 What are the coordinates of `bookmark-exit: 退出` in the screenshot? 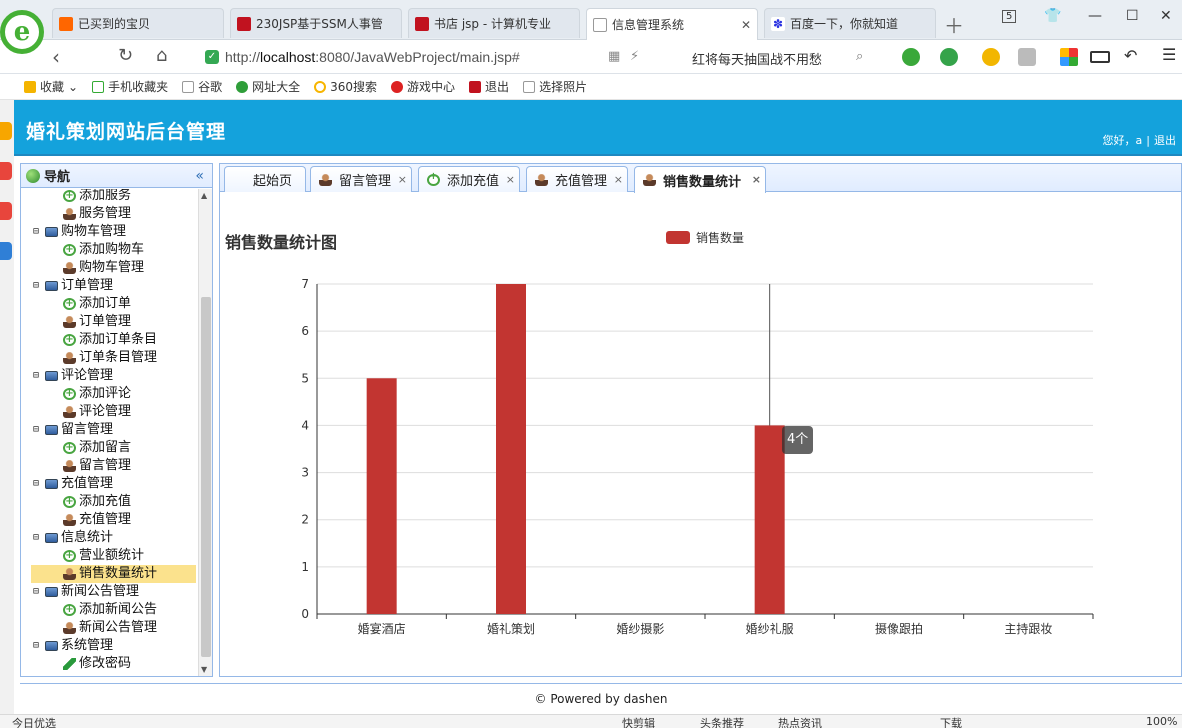 It's located at (489, 86).